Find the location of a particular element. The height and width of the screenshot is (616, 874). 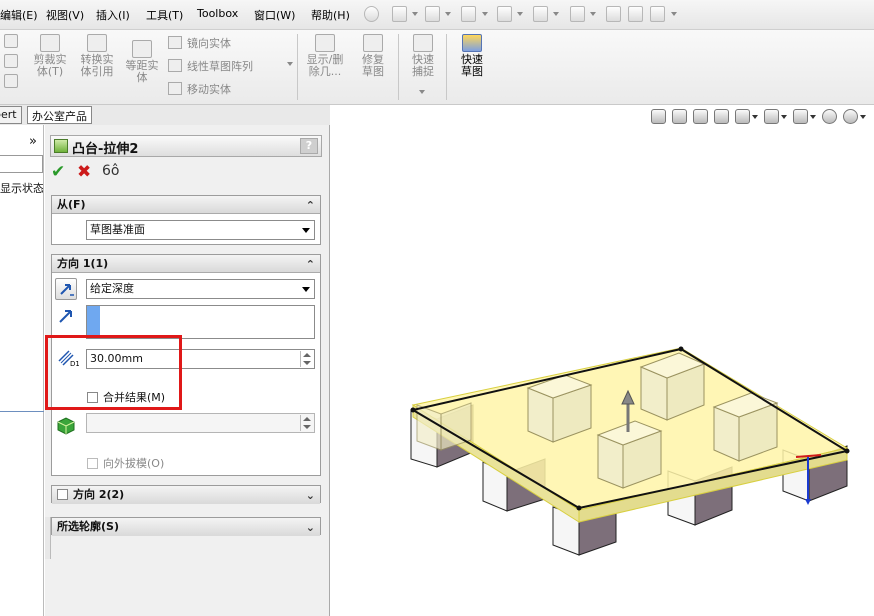

from-section: 从(F) ⌃ 草图基准面 is located at coordinates (186, 220).